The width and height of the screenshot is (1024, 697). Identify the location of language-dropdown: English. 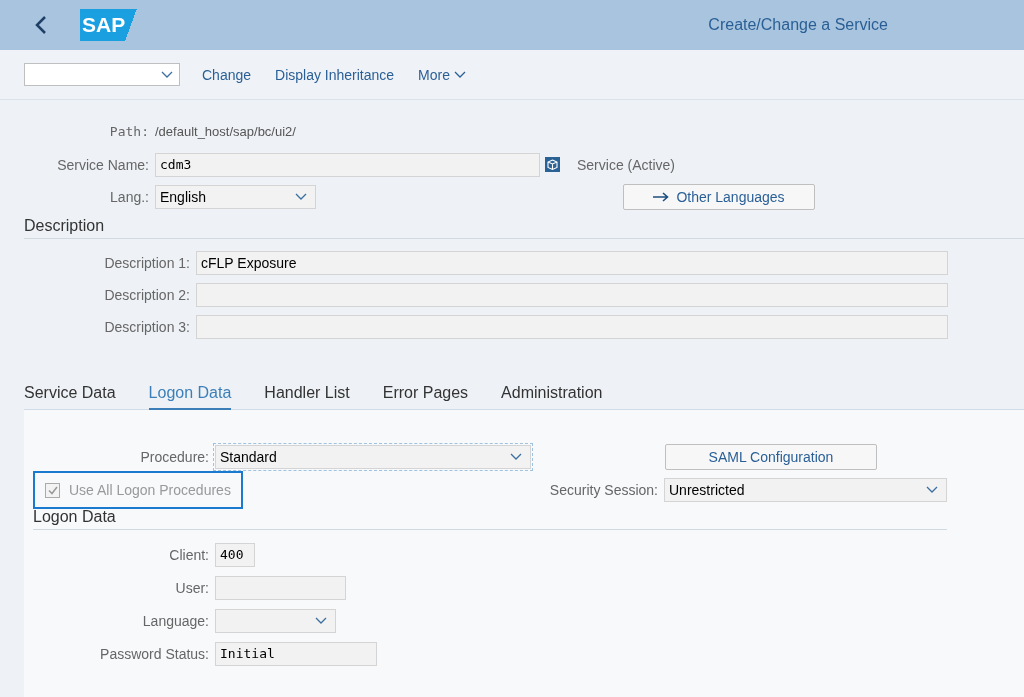
(235, 197).